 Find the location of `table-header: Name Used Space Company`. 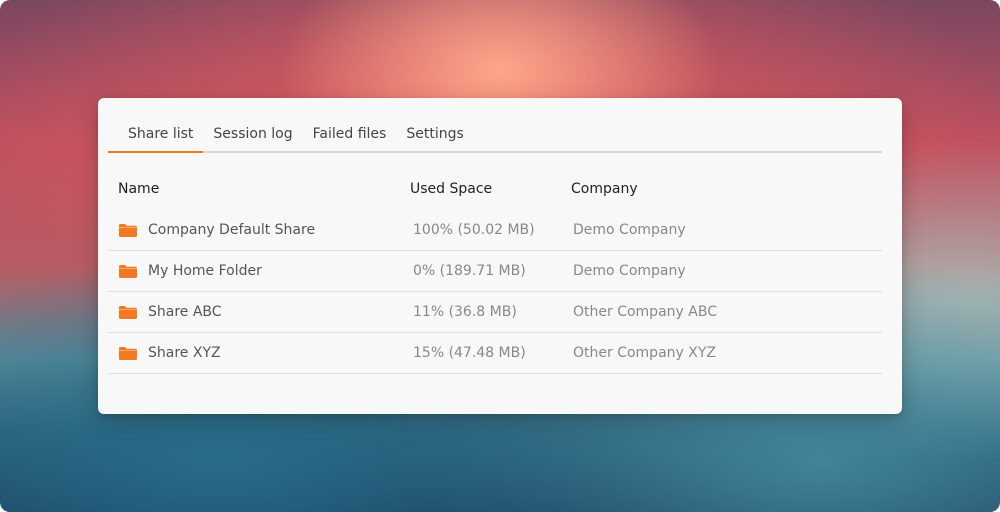

table-header: Name Used Space Company is located at coordinates (495, 190).